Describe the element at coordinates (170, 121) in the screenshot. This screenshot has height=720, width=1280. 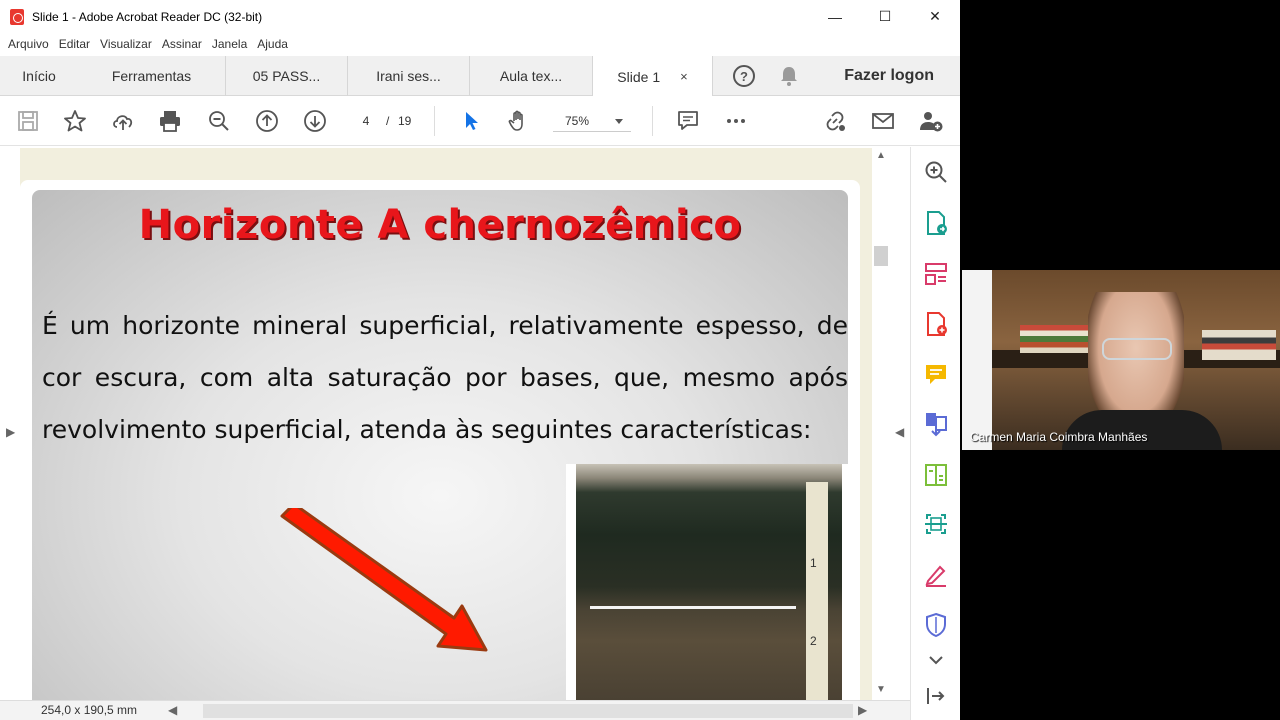
I see `print-icon` at that location.